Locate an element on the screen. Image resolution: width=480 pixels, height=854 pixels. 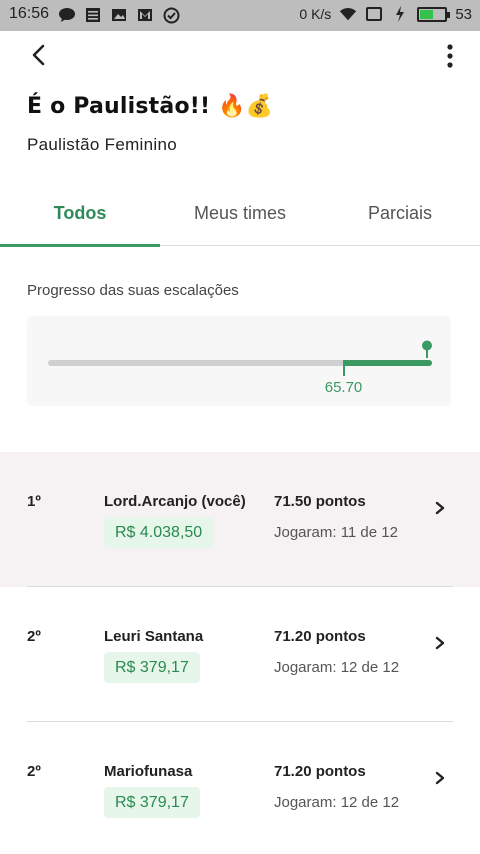
tab-parciais: Parciais is located at coordinates (400, 213).